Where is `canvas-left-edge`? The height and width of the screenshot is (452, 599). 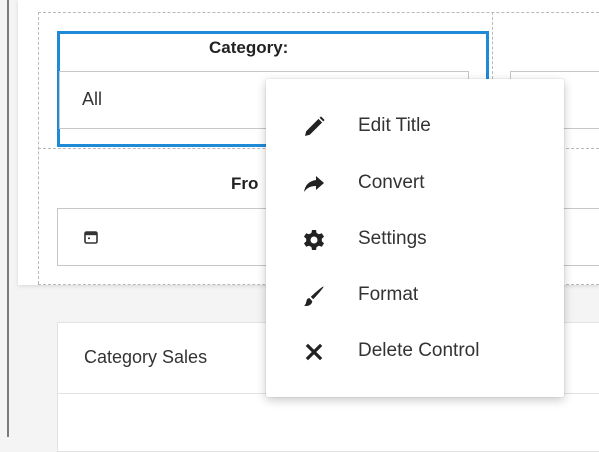 canvas-left-edge is located at coordinates (4, 218).